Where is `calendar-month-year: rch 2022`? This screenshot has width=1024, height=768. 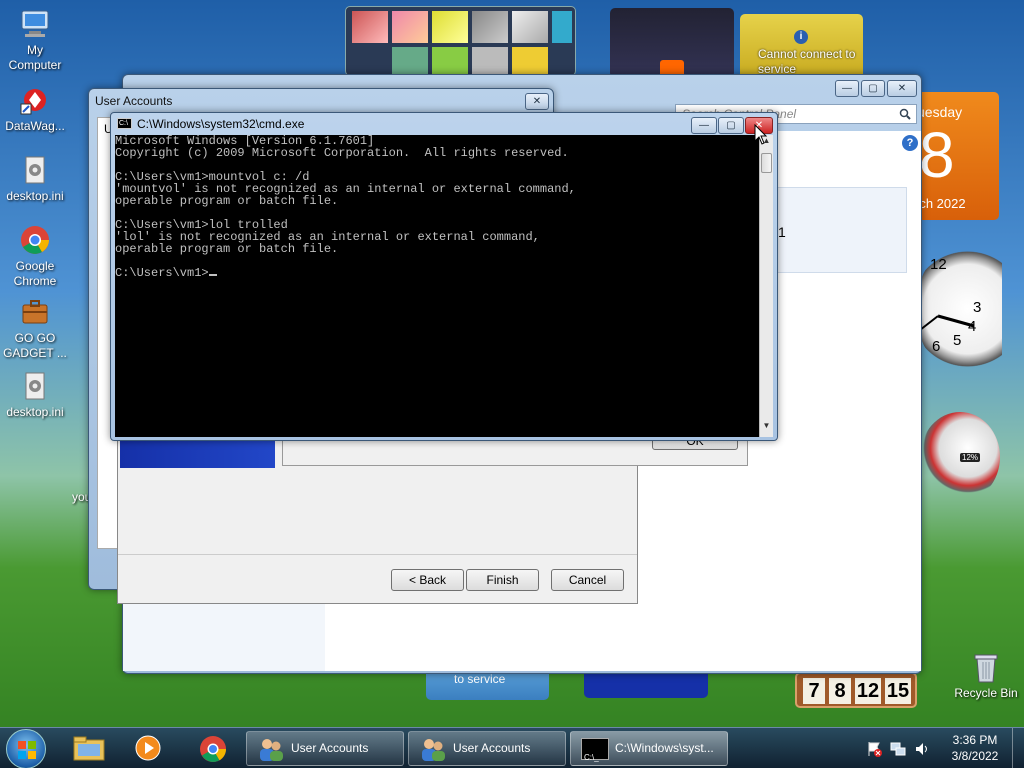
calendar-month-year: rch 2022 is located at coordinates (940, 203).